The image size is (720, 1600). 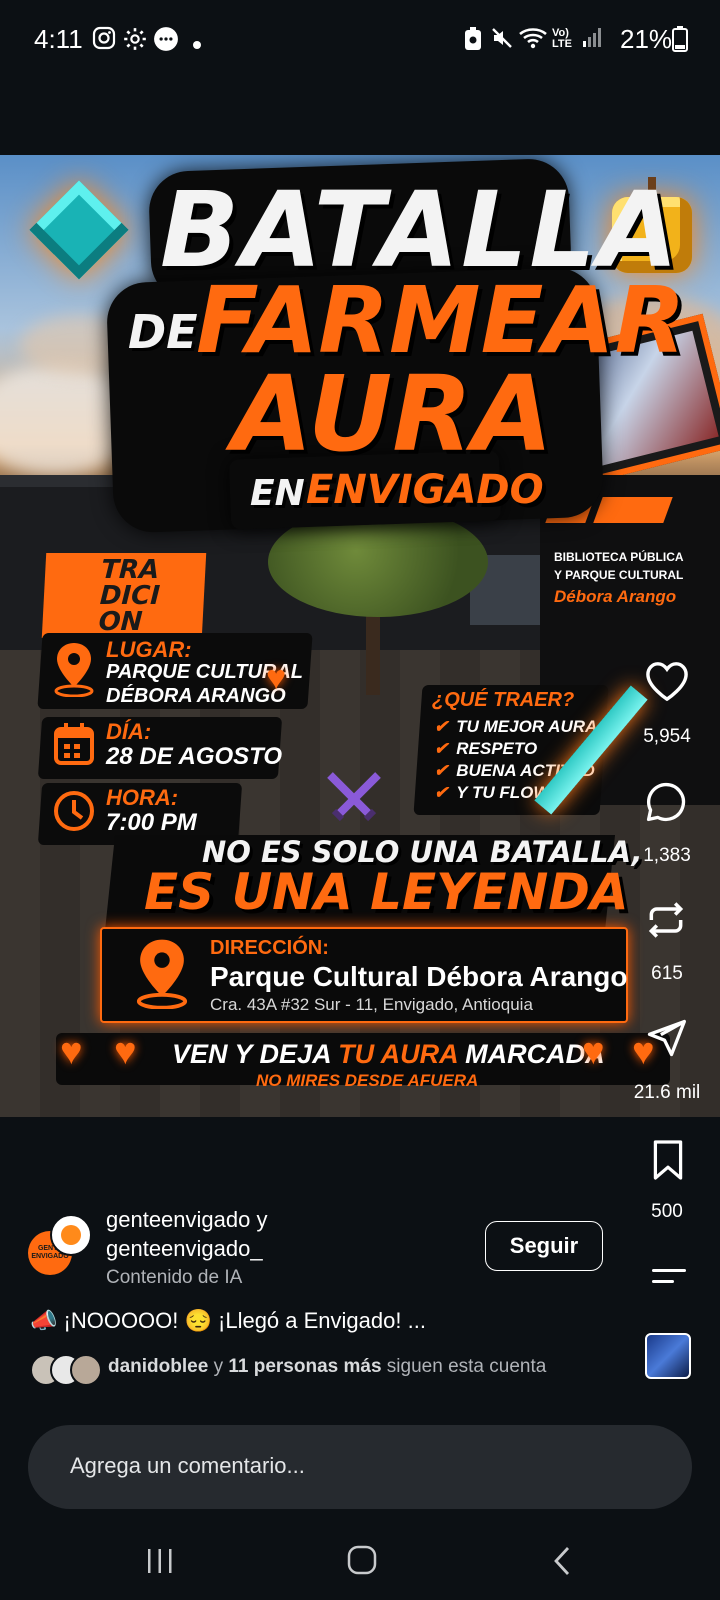 I want to click on cta-text: VEN Y DEJA TU AURA MARCADA, so click(x=388, y=1054).